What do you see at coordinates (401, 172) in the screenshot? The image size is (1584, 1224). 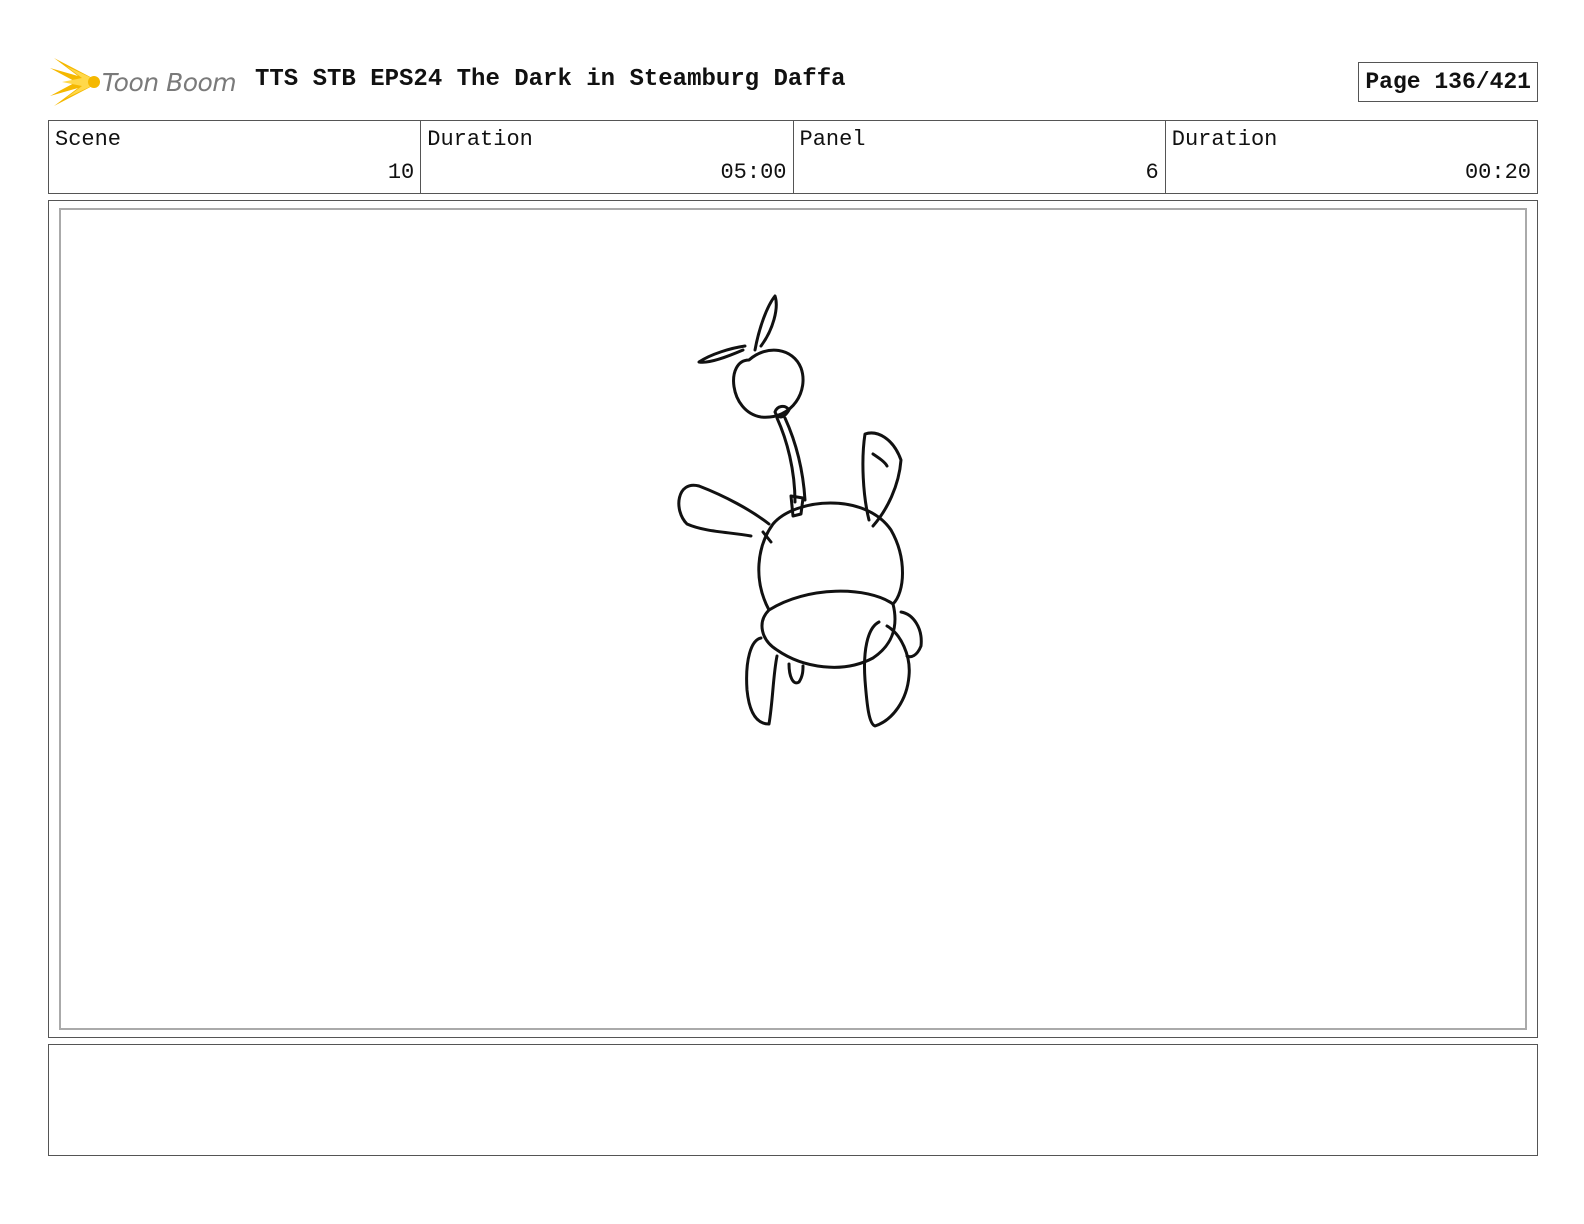 I see `scene-value: 10` at bounding box center [401, 172].